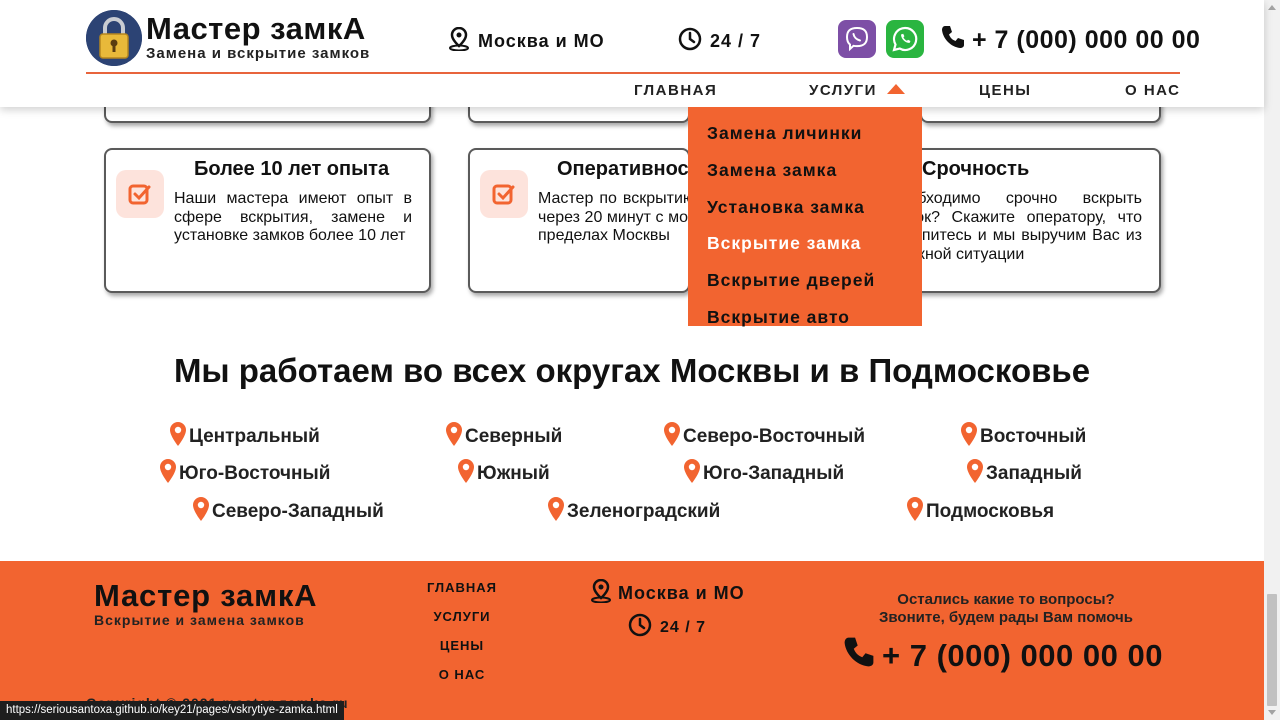  I want to click on district-name: Северный, so click(514, 436).